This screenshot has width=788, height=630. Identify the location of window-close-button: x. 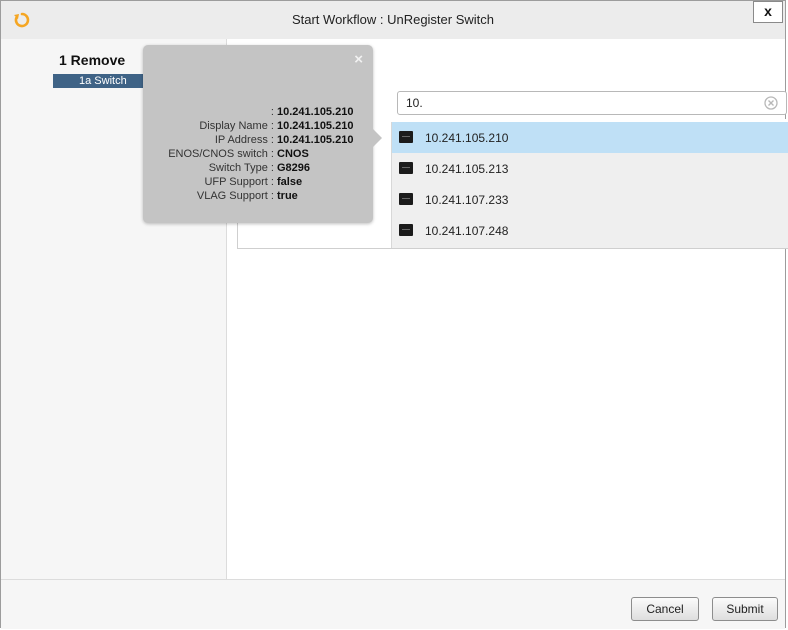
(768, 12).